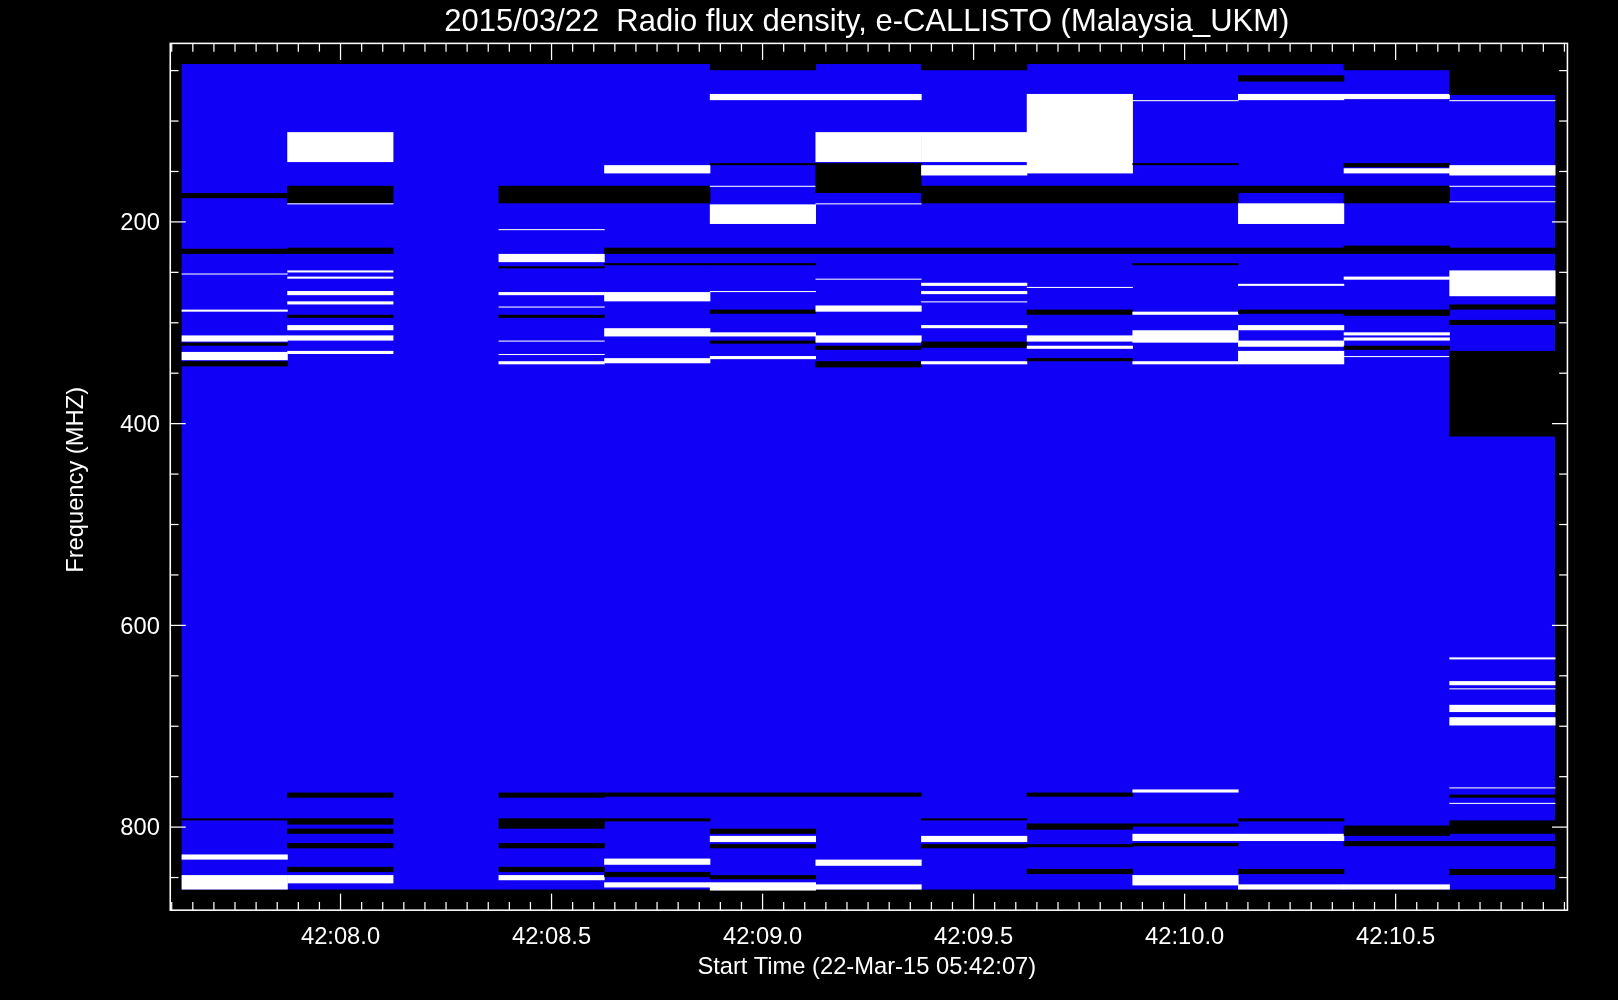  I want to click on tick-label: 400, so click(140, 423).